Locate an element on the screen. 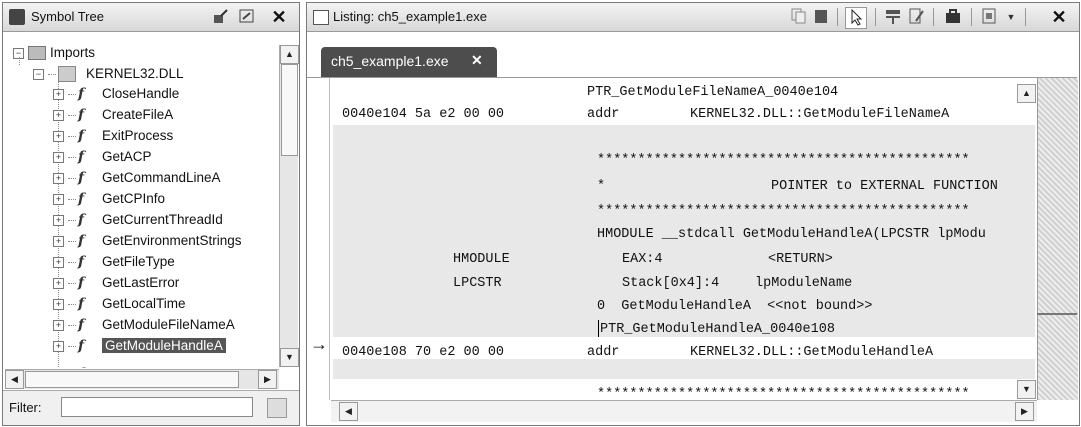 This screenshot has width=1081, height=427. listing-titlebar: Listing: ch5_example1.exe ▼ ✕ is located at coordinates (693, 17).